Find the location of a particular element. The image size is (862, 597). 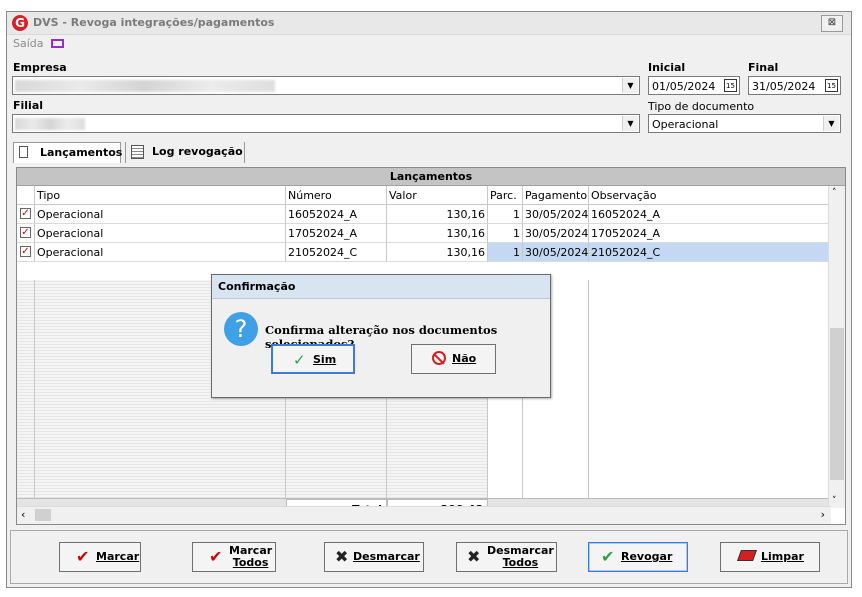

tab-lancamentos: Lançamentos is located at coordinates (68, 152).